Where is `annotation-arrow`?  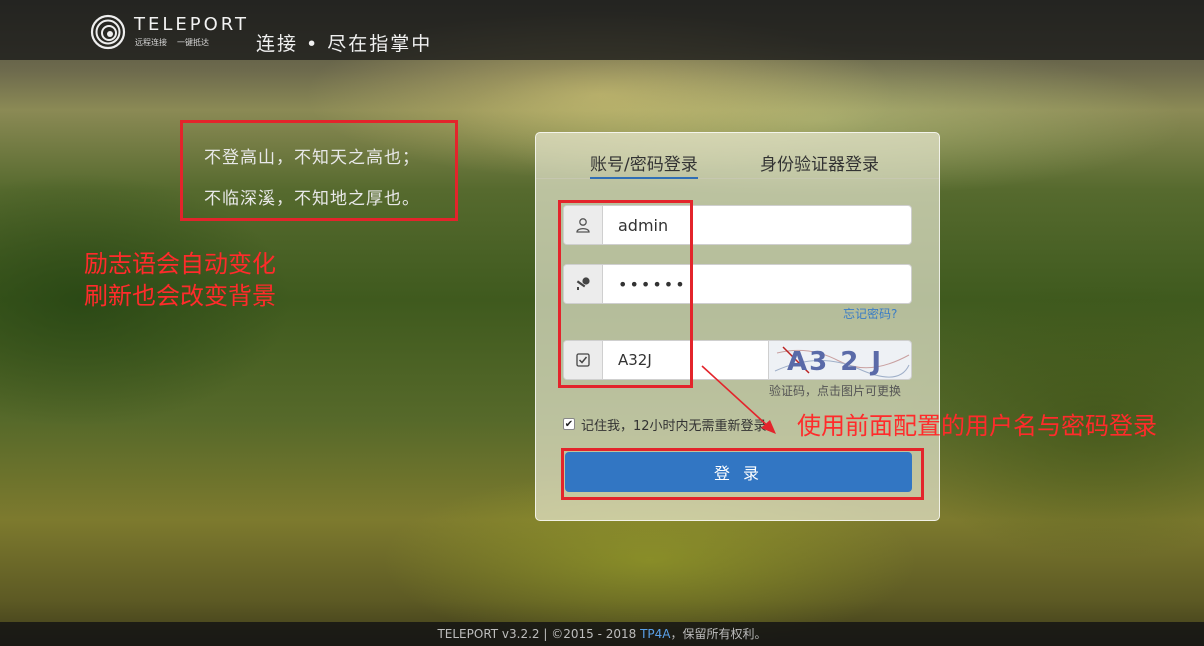
annotation-arrow is located at coordinates (738, 399).